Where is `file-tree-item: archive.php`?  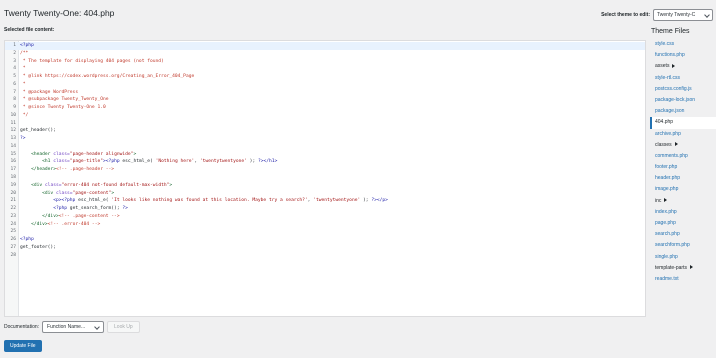
file-tree-item: archive.php is located at coordinates (683, 134).